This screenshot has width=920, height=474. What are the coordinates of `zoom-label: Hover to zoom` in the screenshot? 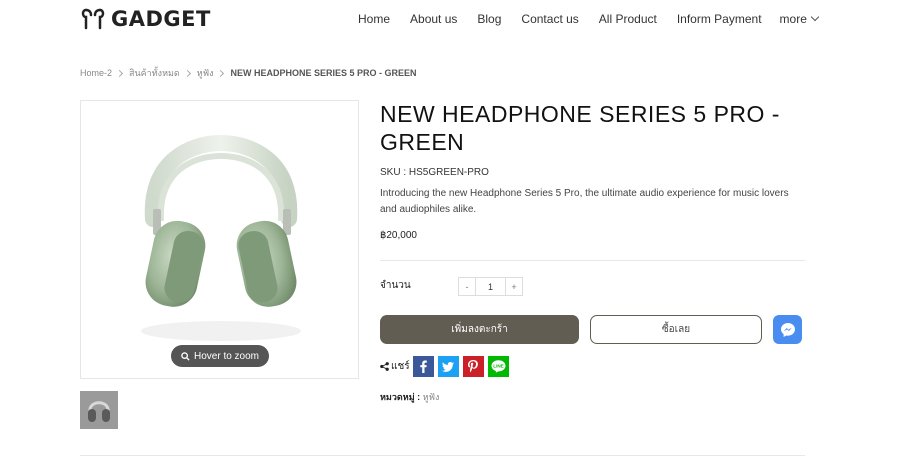 It's located at (226, 356).